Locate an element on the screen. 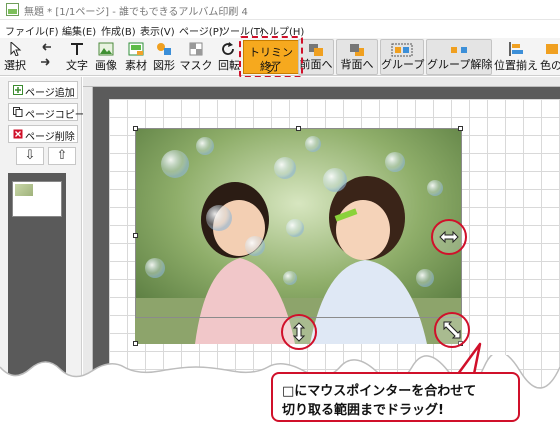  vertical-resize-marker is located at coordinates (299, 332).